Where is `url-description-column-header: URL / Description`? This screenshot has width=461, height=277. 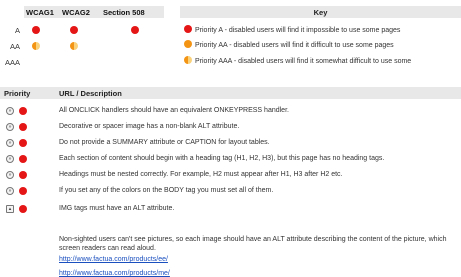
url-description-column-header: URL / Description is located at coordinates (90, 93).